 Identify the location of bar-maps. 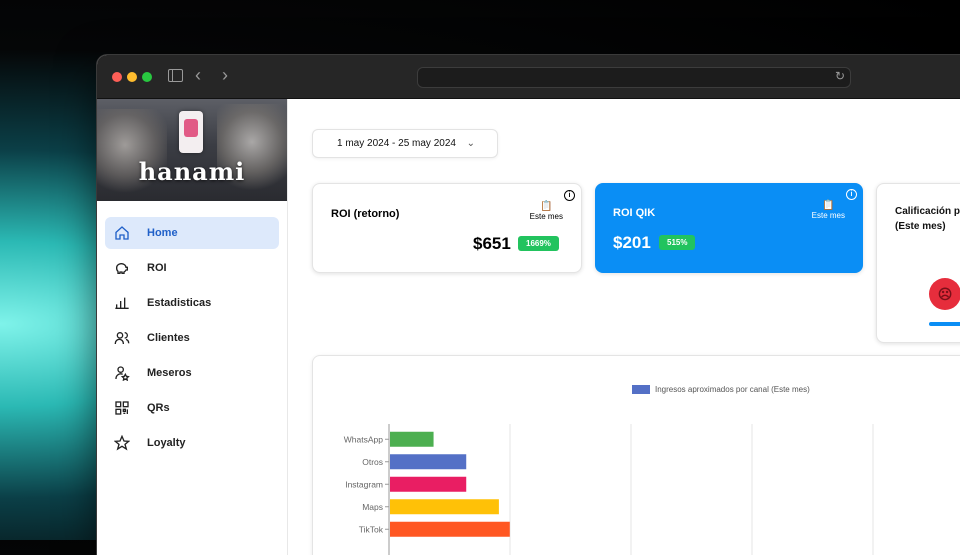
(444, 507).